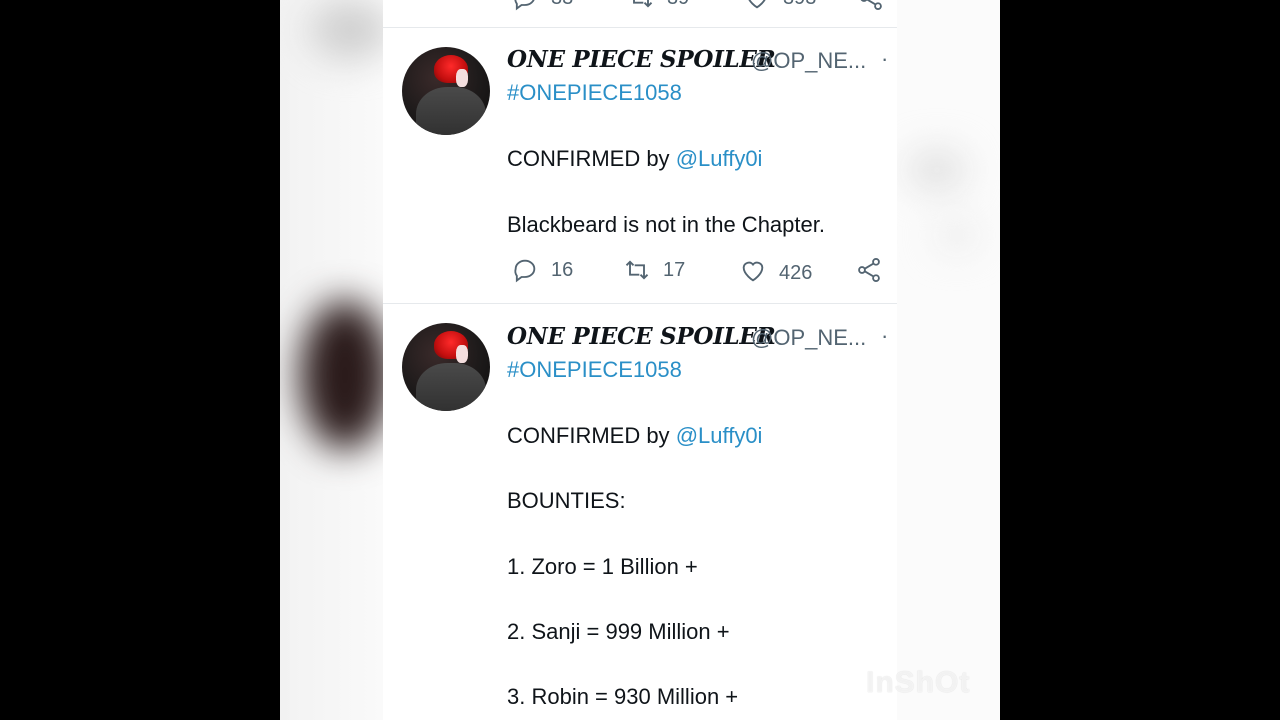 This screenshot has width=1280, height=720. Describe the element at coordinates (799, 5) in the screenshot. I see `like-count: 393` at that location.